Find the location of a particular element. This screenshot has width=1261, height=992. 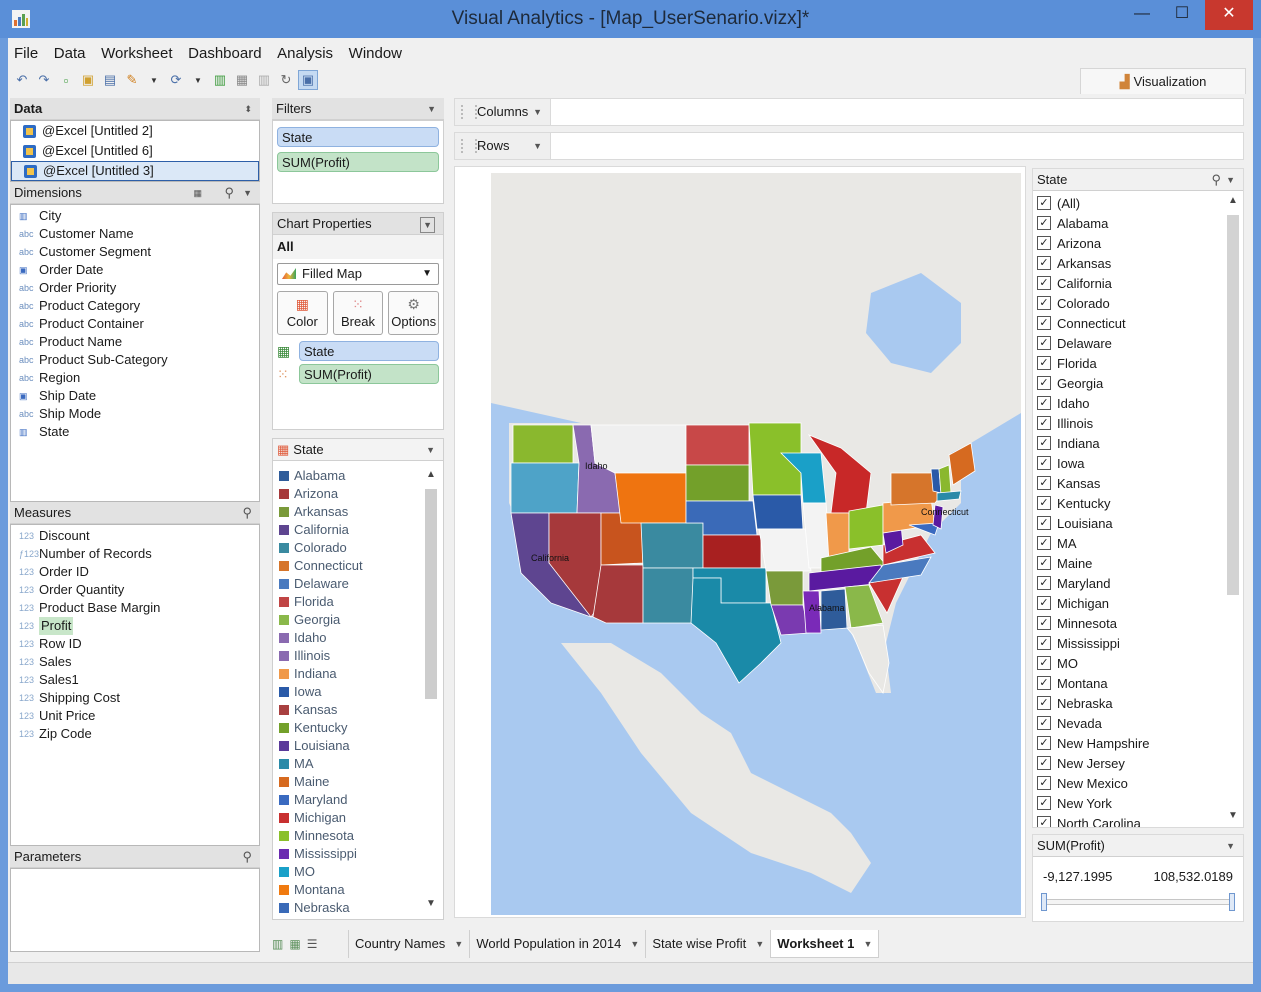

break-button: ⁙ Break is located at coordinates (358, 313).